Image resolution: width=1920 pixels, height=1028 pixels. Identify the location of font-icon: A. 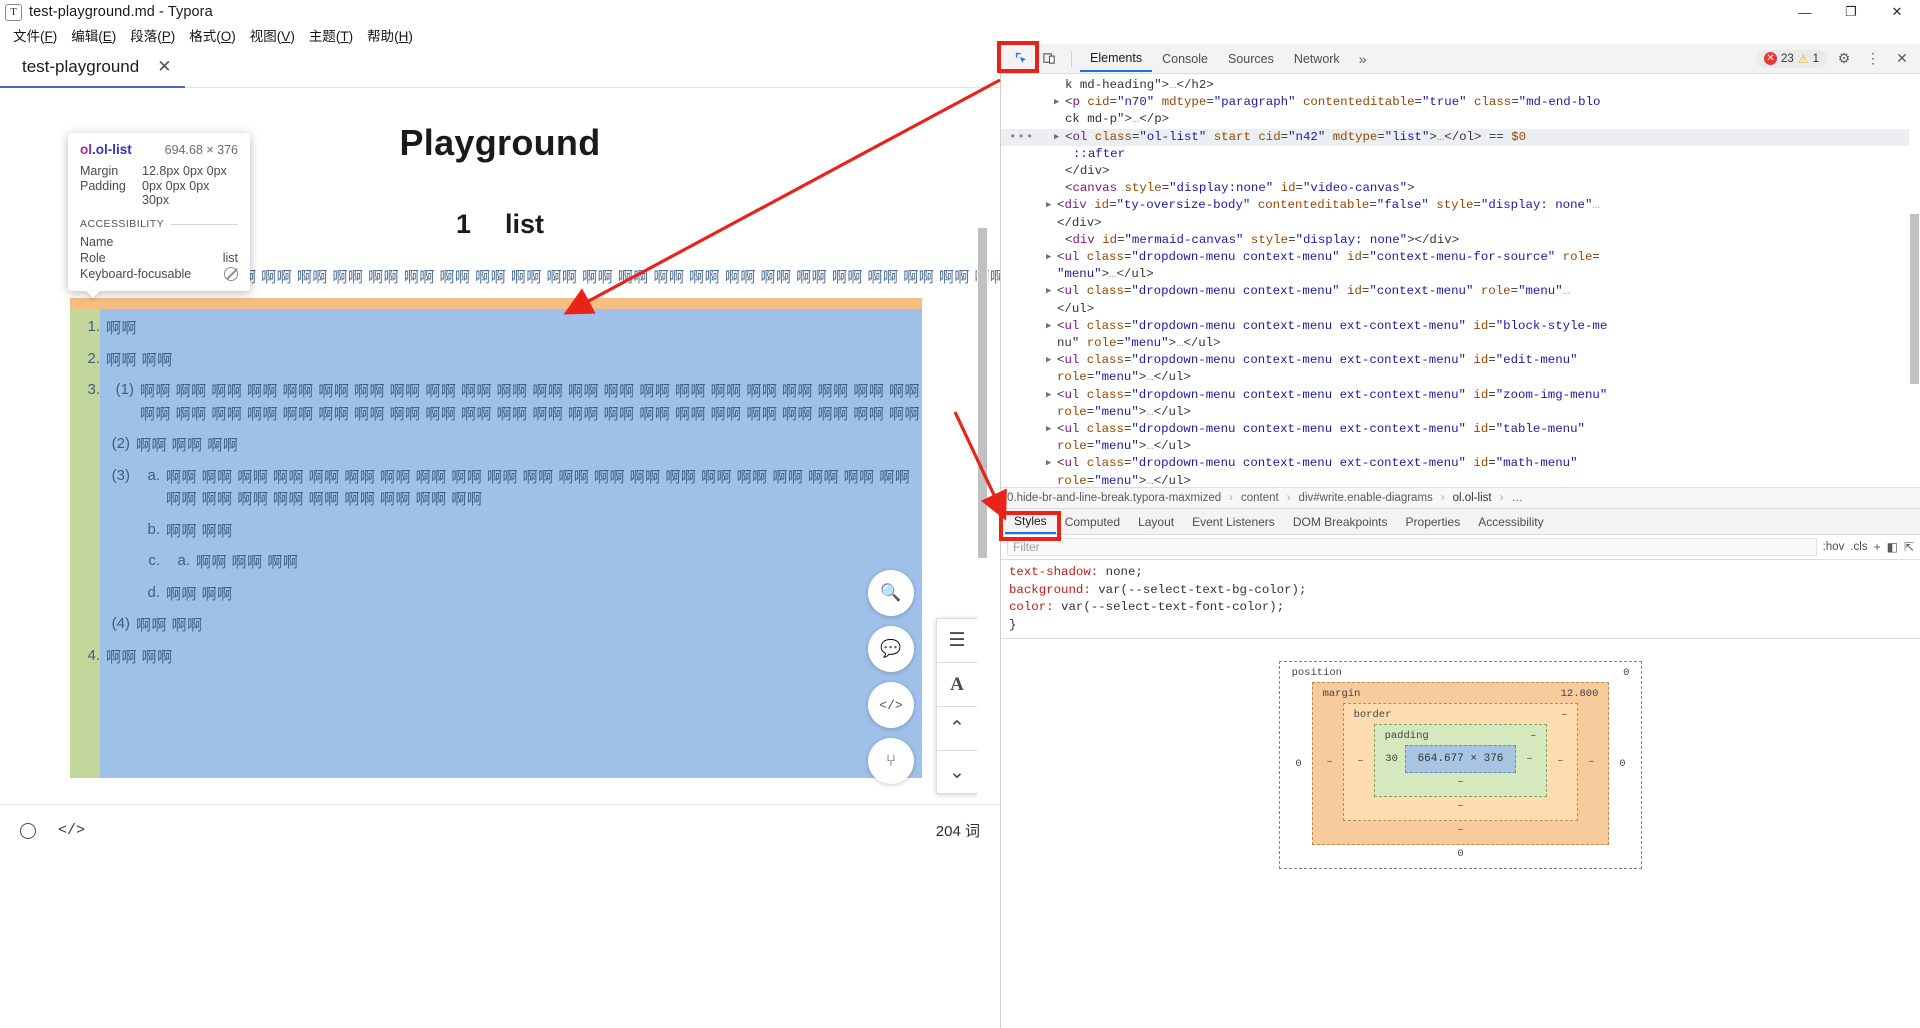
(957, 684).